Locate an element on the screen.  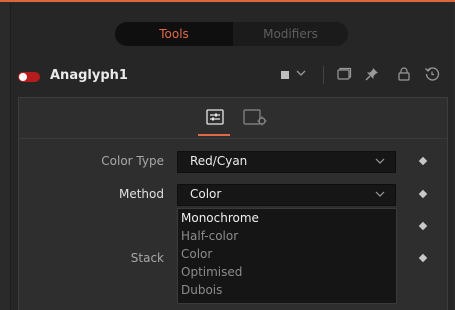
lock-icon is located at coordinates (404, 74).